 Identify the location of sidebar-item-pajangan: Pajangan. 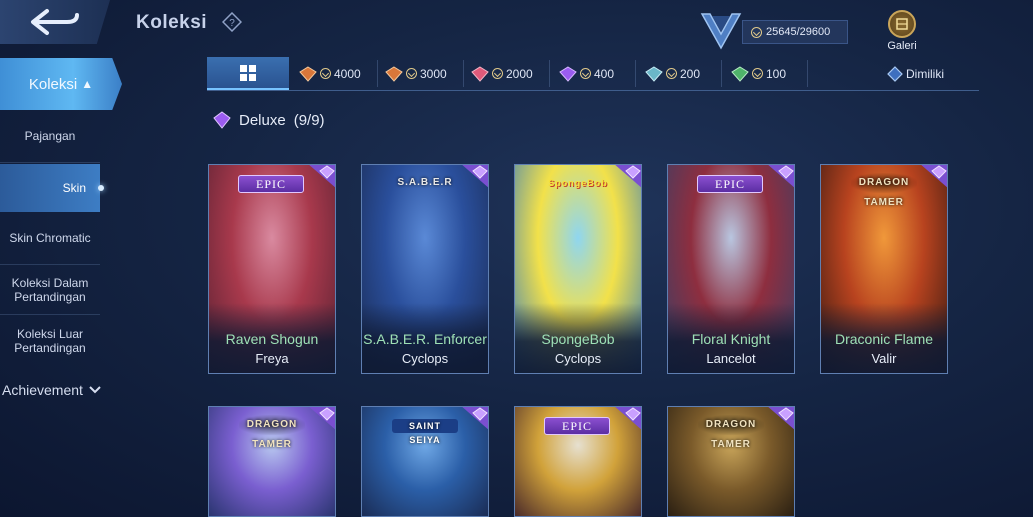
(50, 136).